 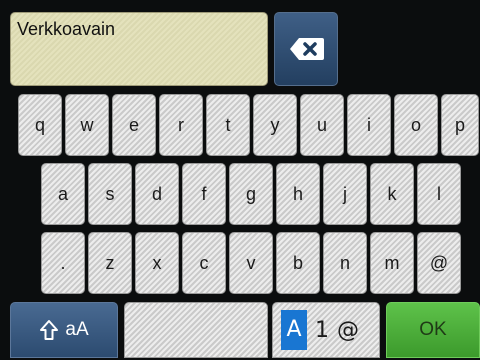 What do you see at coordinates (63, 194) in the screenshot?
I see `key-a: a` at bounding box center [63, 194].